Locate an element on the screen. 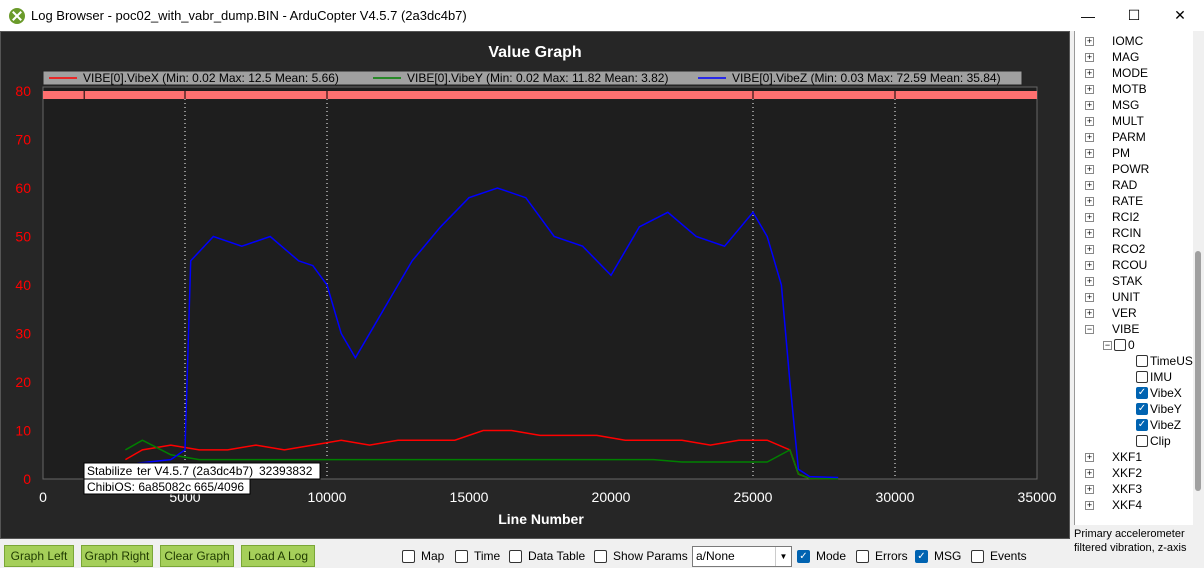 This screenshot has height=568, width=1204. tree-field: ✓ VibeZ is located at coordinates (1158, 425).